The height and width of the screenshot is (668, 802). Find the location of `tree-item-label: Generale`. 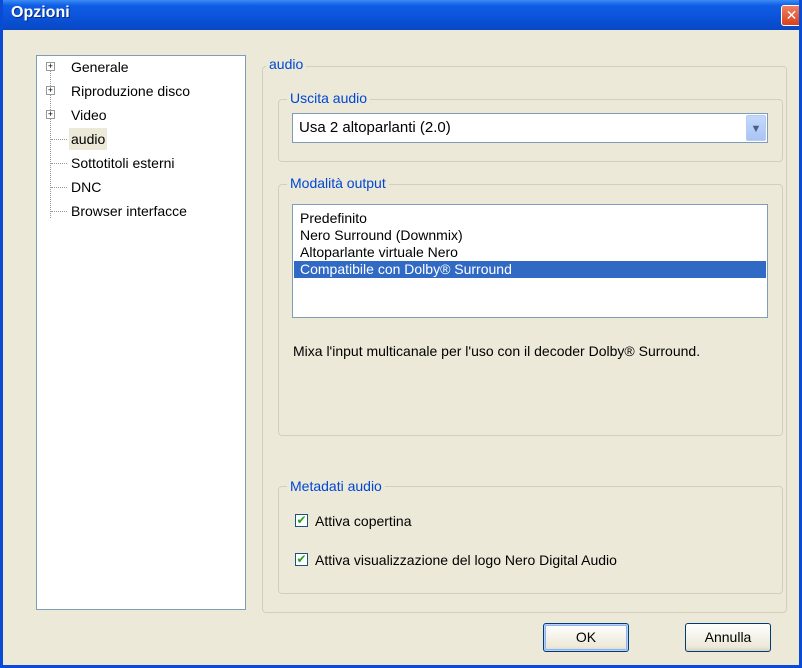

tree-item-label: Generale is located at coordinates (100, 67).